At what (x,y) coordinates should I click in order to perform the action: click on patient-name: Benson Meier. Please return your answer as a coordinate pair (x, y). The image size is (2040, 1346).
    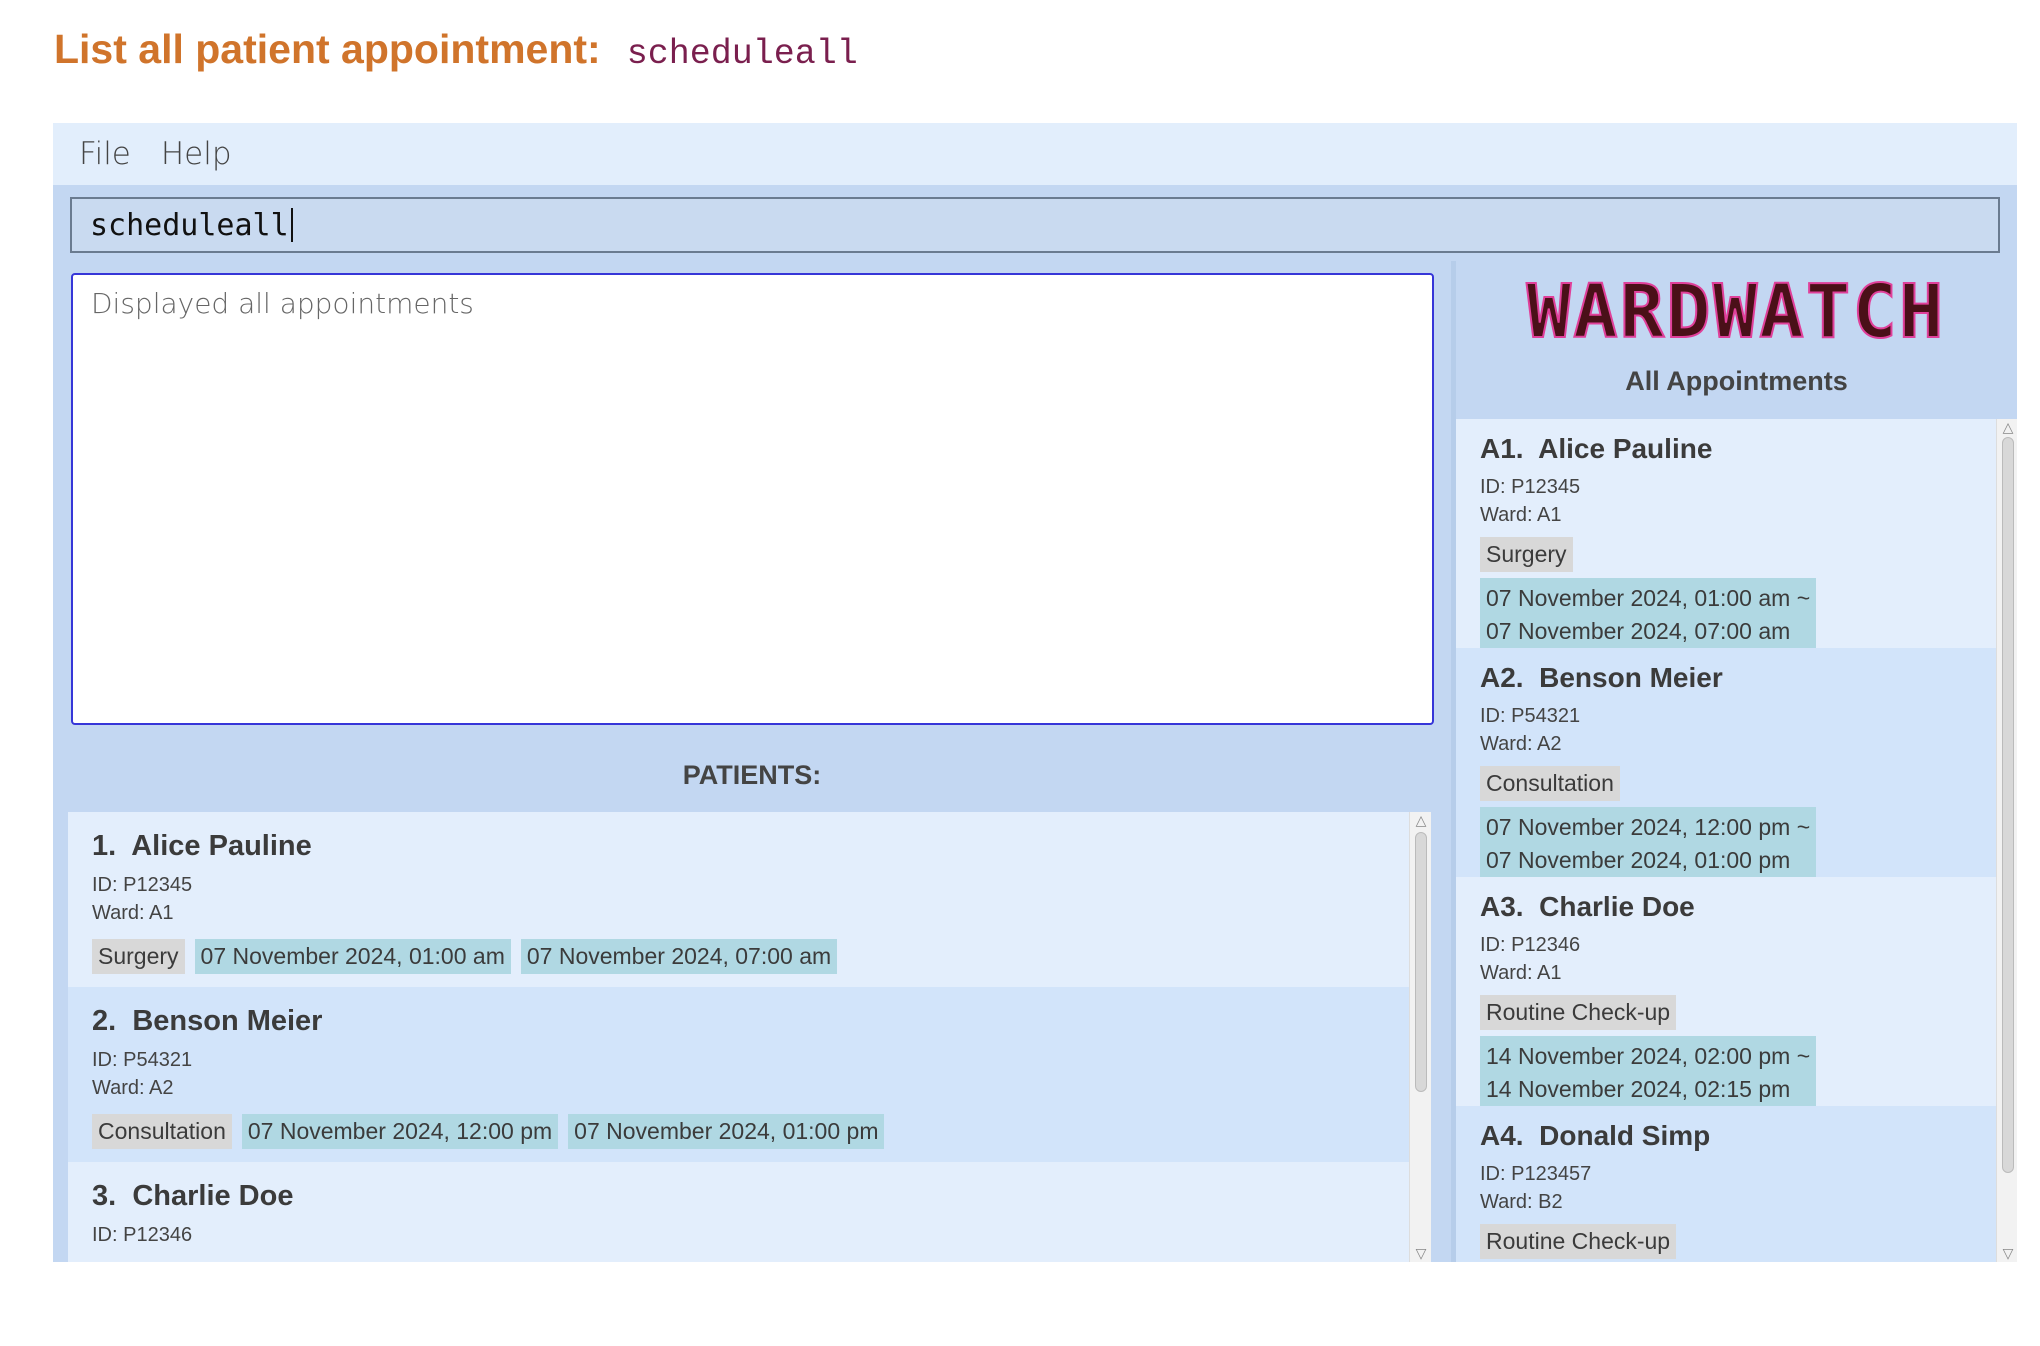
    Looking at the image, I should click on (227, 1021).